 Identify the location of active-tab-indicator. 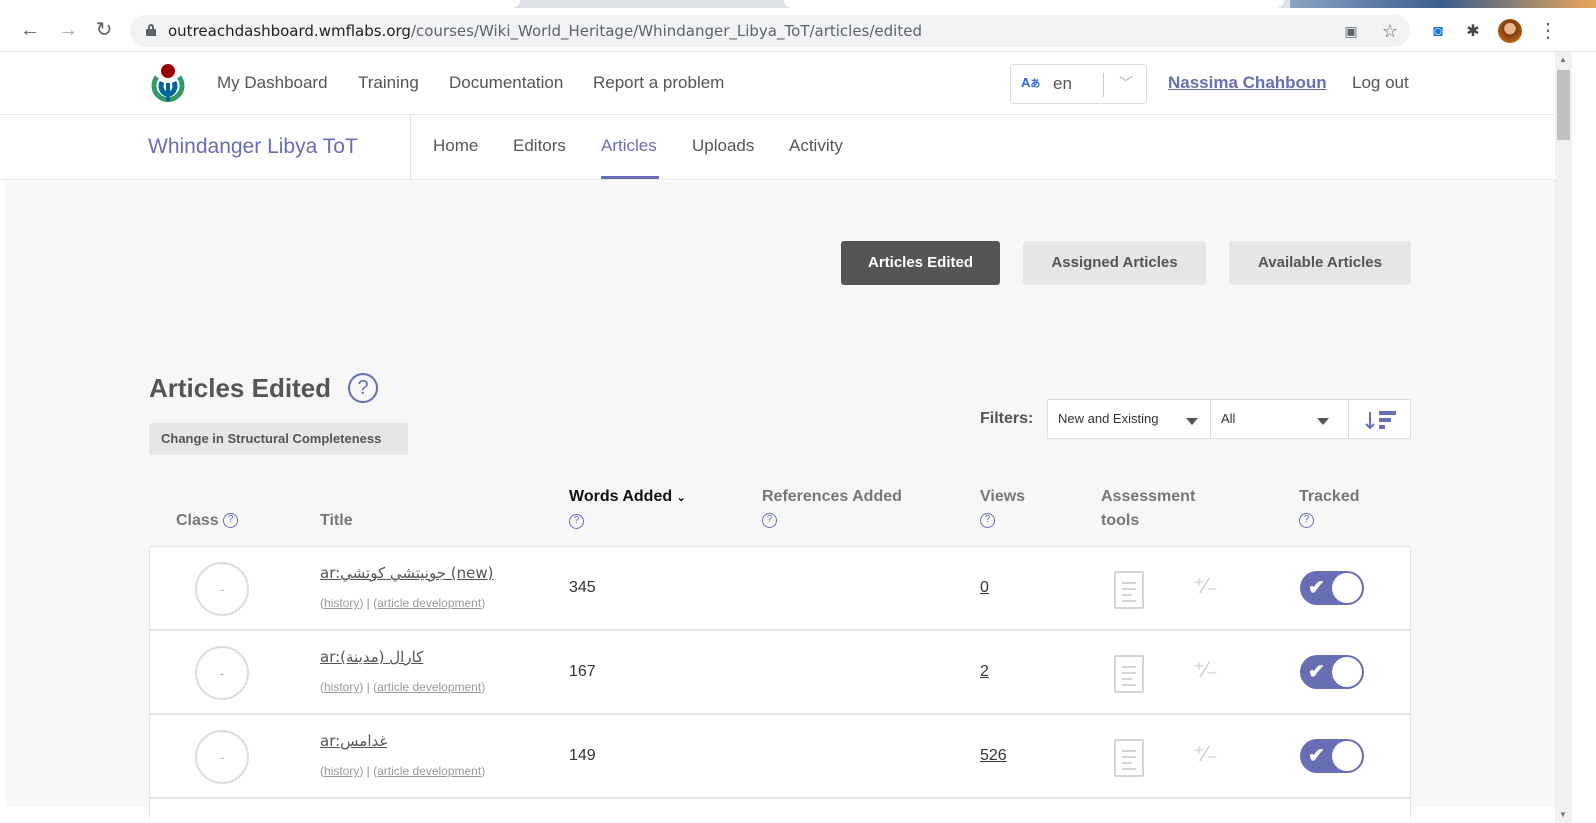
(630, 177).